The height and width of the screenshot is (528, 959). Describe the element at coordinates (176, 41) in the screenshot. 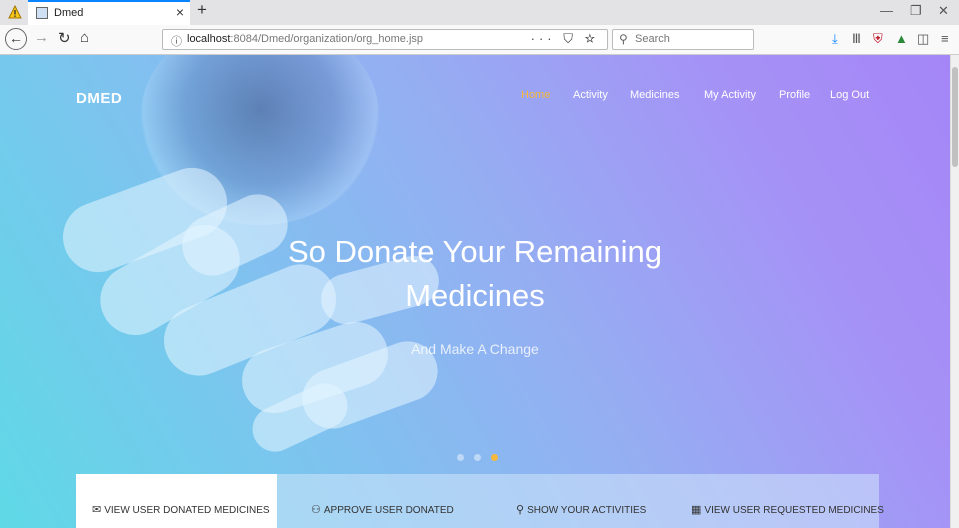

I see `info-icon: ⓘ` at that location.